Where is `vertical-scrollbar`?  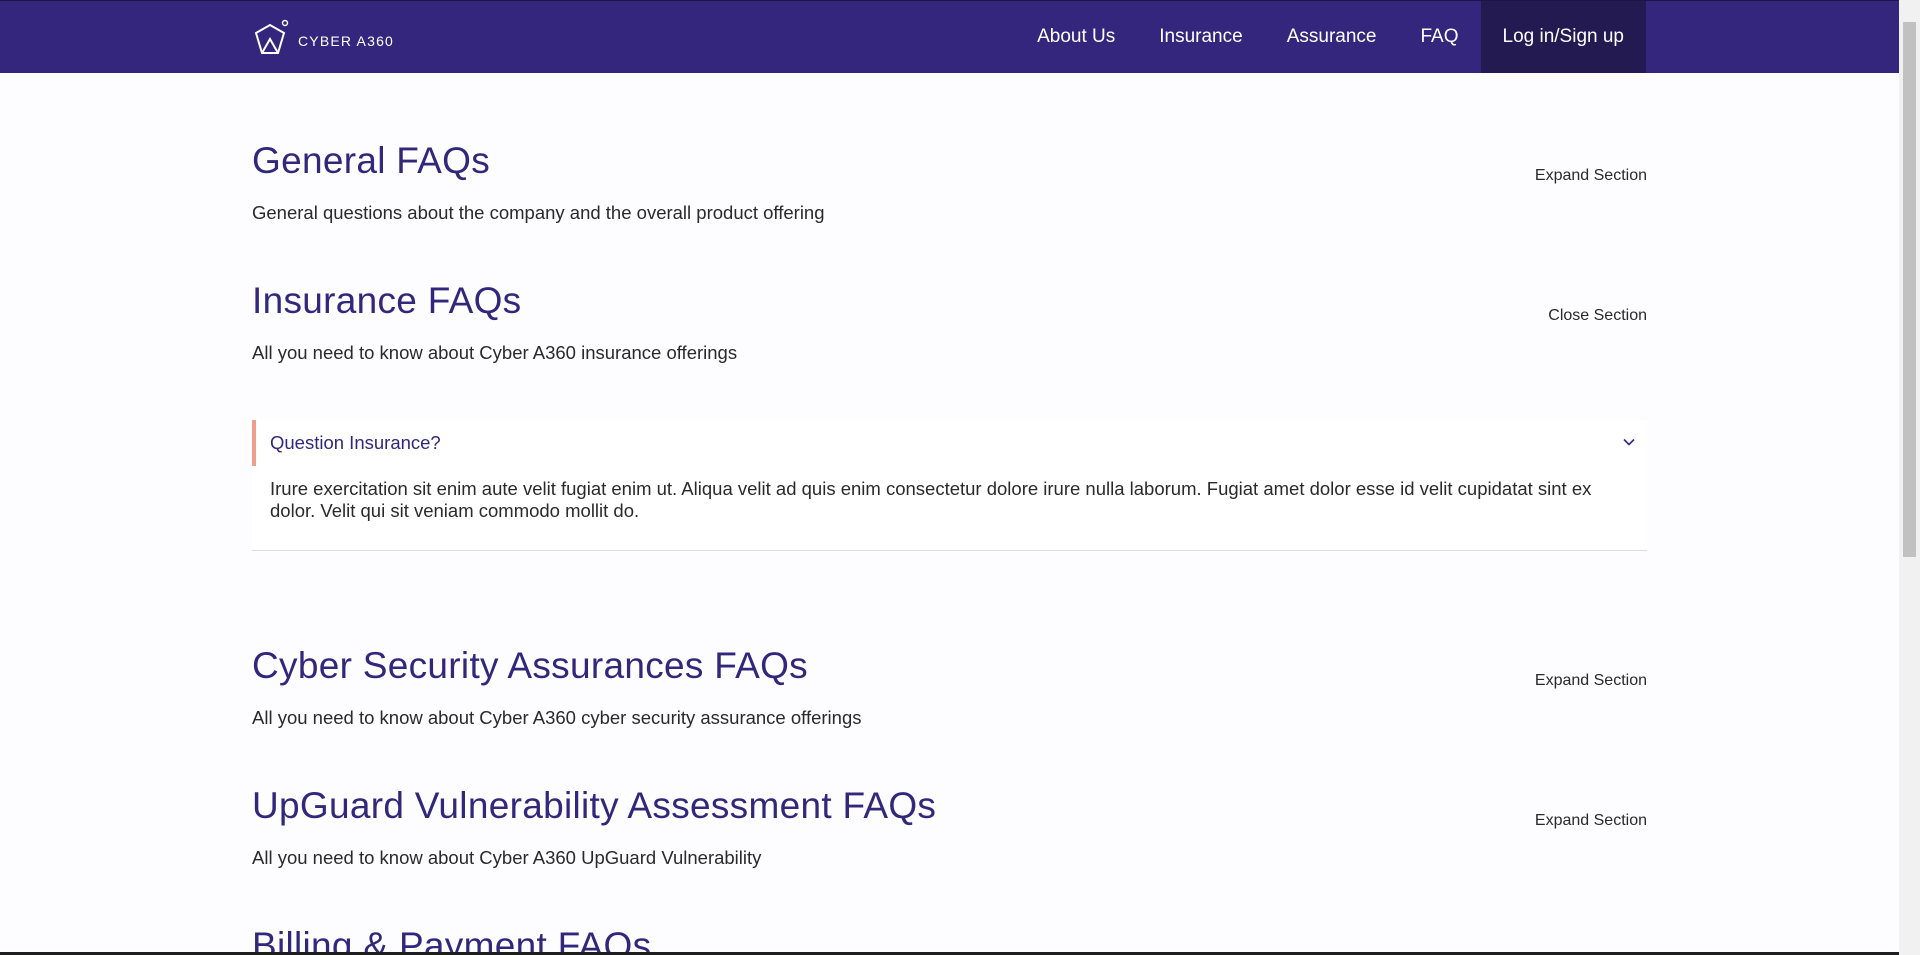
vertical-scrollbar is located at coordinates (1909, 477).